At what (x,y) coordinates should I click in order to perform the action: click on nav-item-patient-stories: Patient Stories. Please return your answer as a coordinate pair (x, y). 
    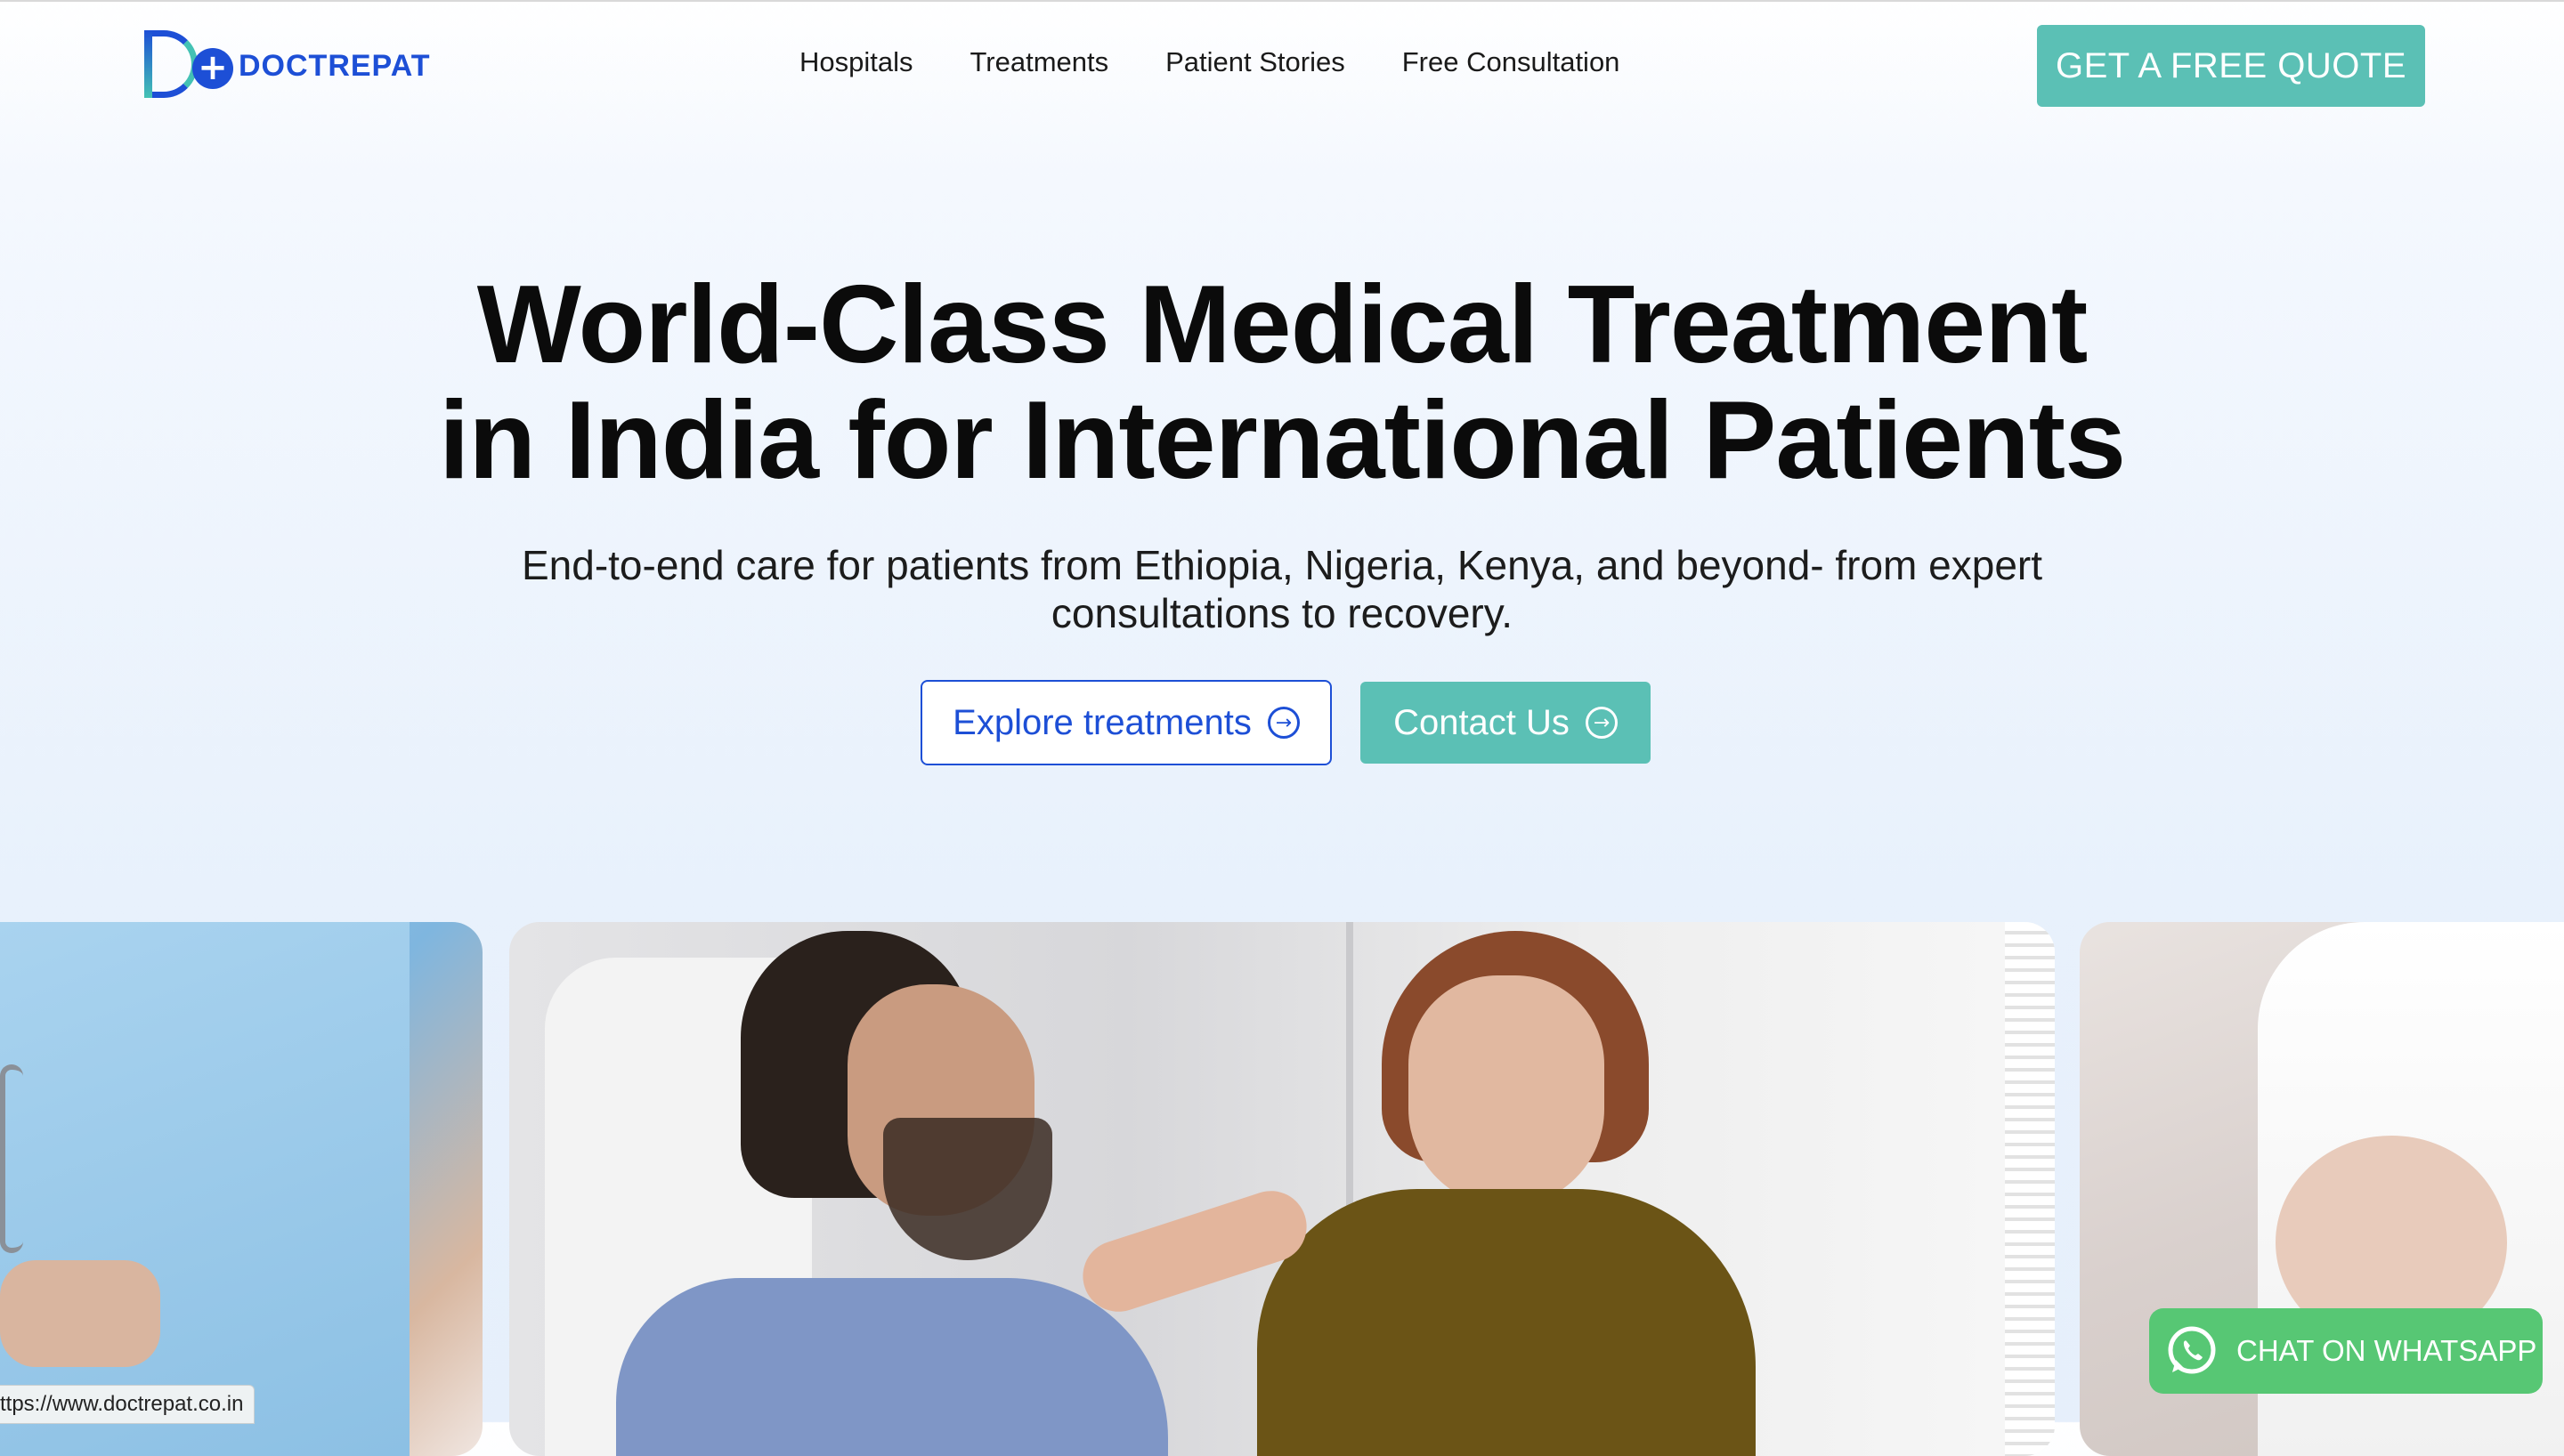
    Looking at the image, I should click on (1255, 62).